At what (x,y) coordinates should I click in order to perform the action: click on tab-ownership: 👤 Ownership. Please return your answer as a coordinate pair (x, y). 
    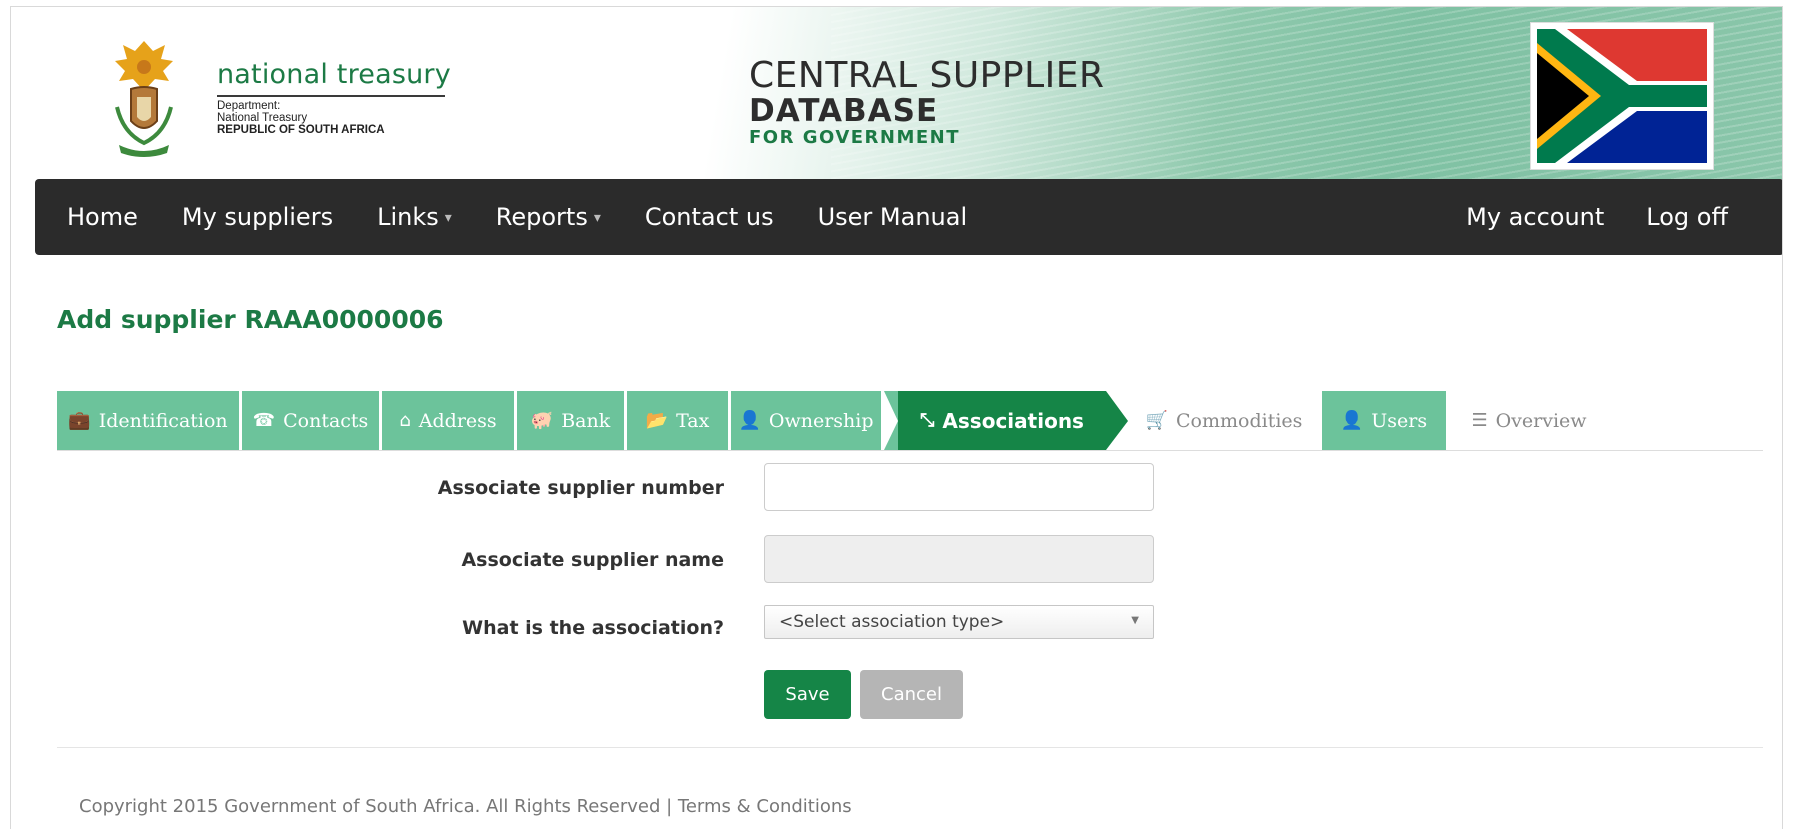
    Looking at the image, I should click on (806, 420).